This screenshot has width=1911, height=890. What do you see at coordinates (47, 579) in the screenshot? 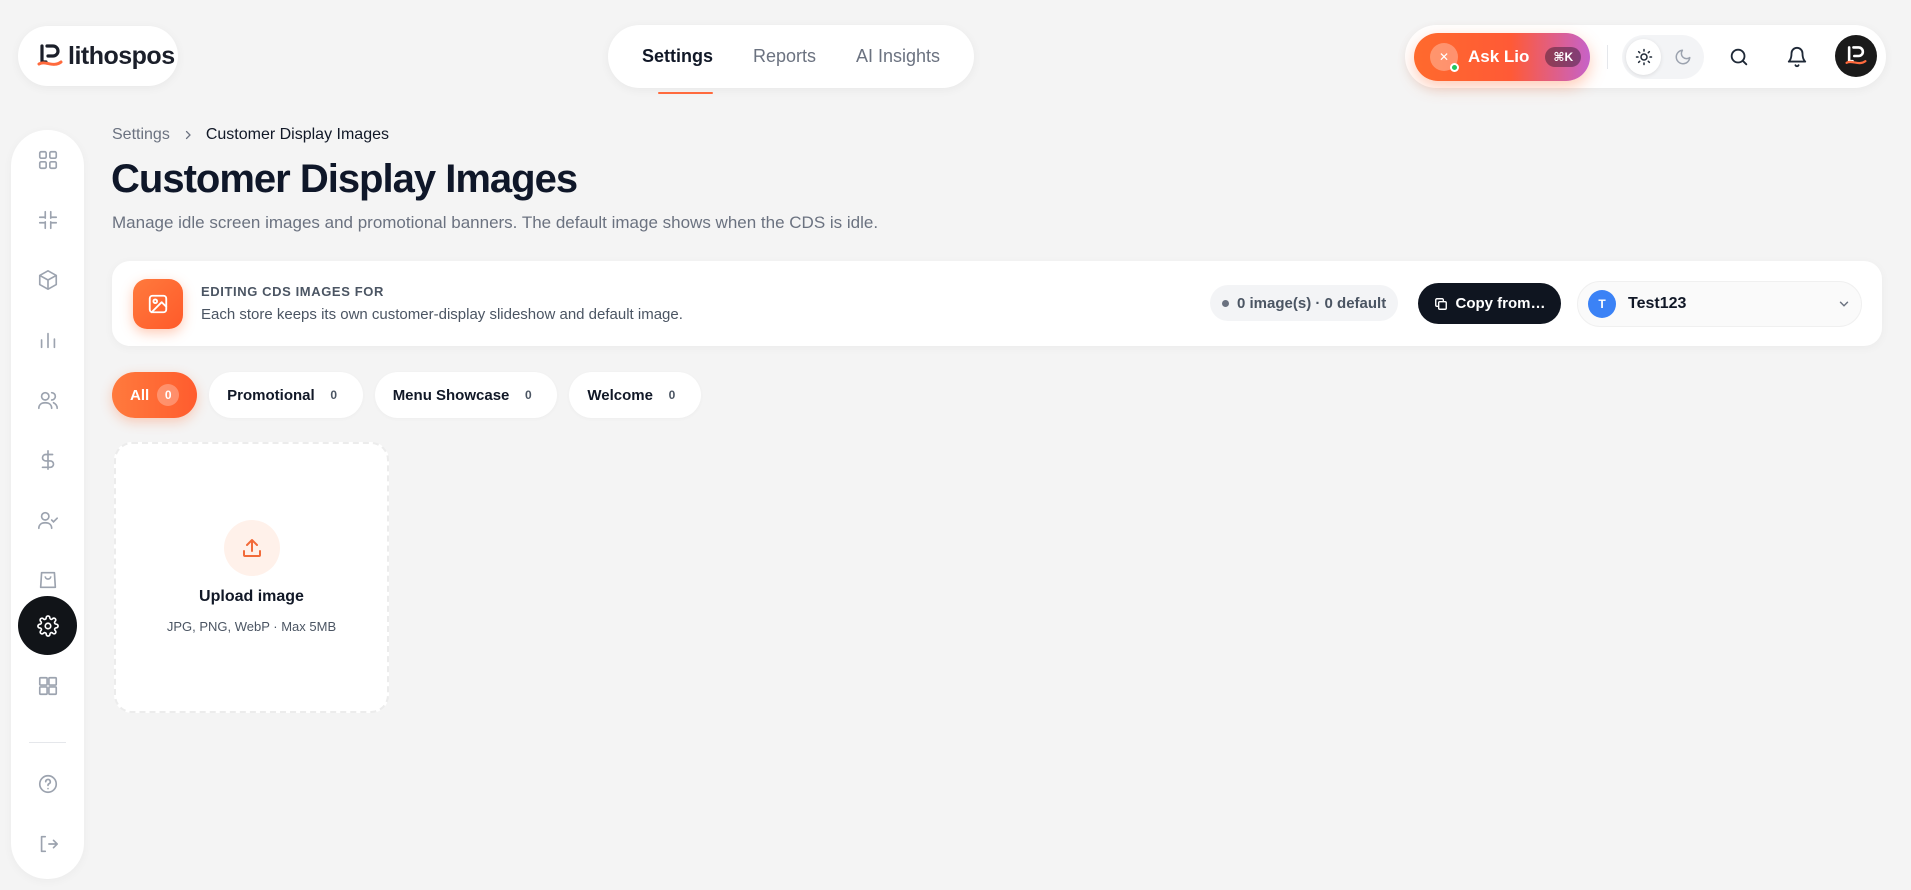
I see `shopping-bag-icon` at bounding box center [47, 579].